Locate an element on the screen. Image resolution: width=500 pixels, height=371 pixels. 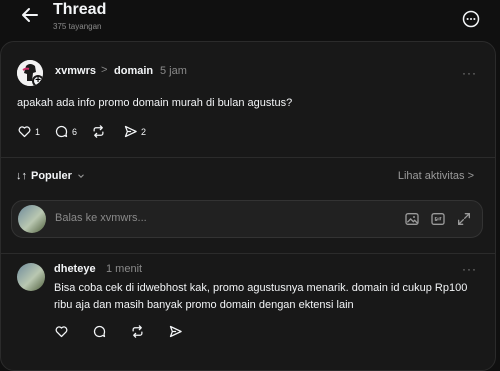
avatar: + is located at coordinates (30, 73).